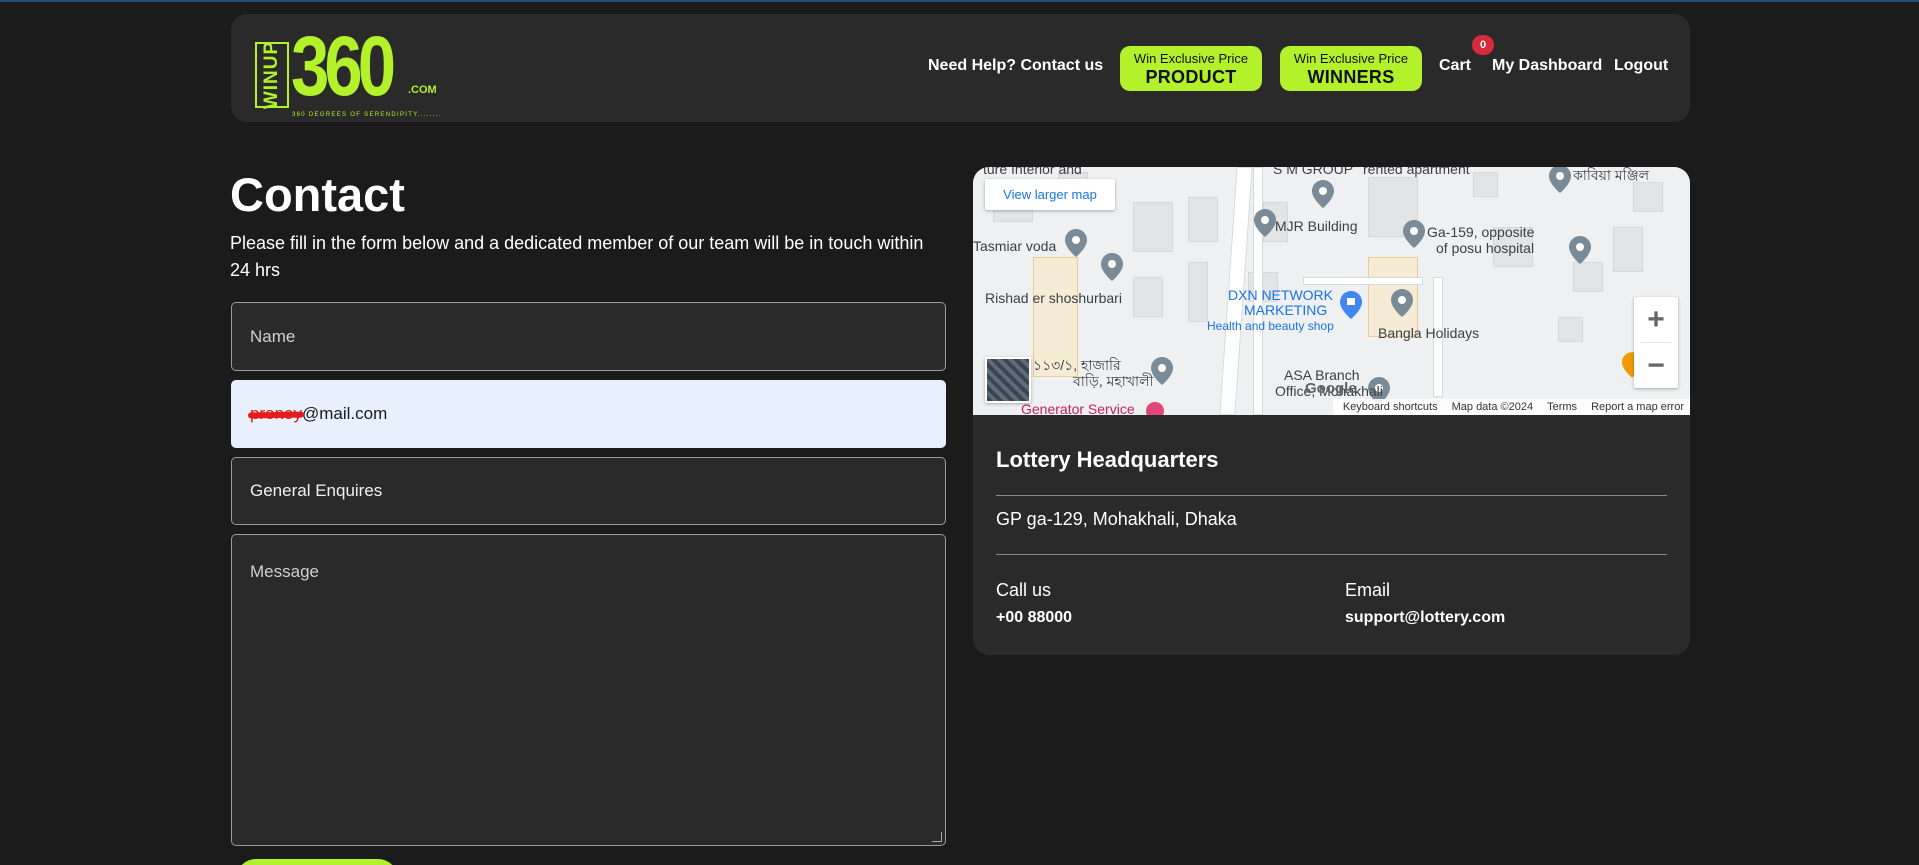 The height and width of the screenshot is (865, 1919). I want to click on shop-pin-icon, so click(1351, 305).